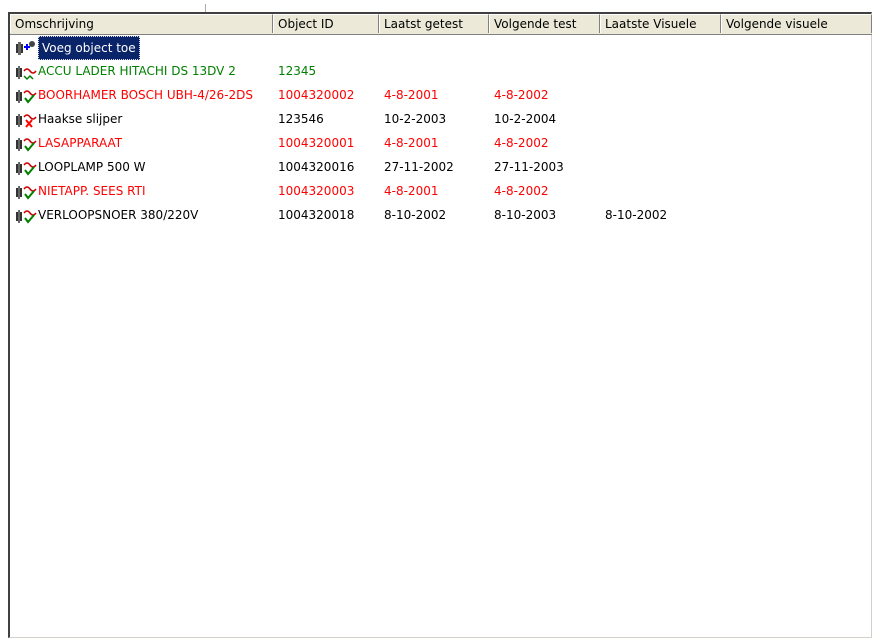 This screenshot has height=640, width=877. What do you see at coordinates (92, 191) in the screenshot?
I see `description-cell: NIETAPP. SEES RTI` at bounding box center [92, 191].